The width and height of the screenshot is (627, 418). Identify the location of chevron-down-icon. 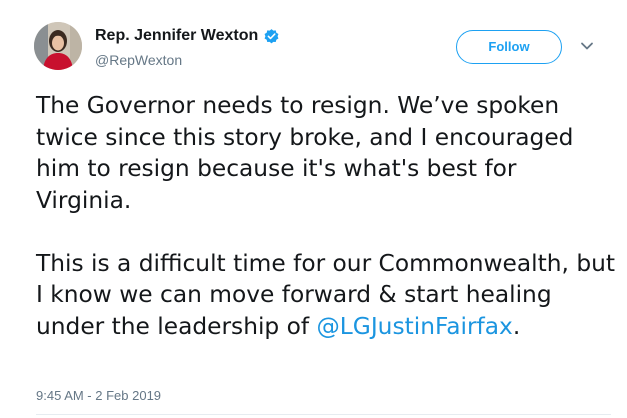
(587, 46).